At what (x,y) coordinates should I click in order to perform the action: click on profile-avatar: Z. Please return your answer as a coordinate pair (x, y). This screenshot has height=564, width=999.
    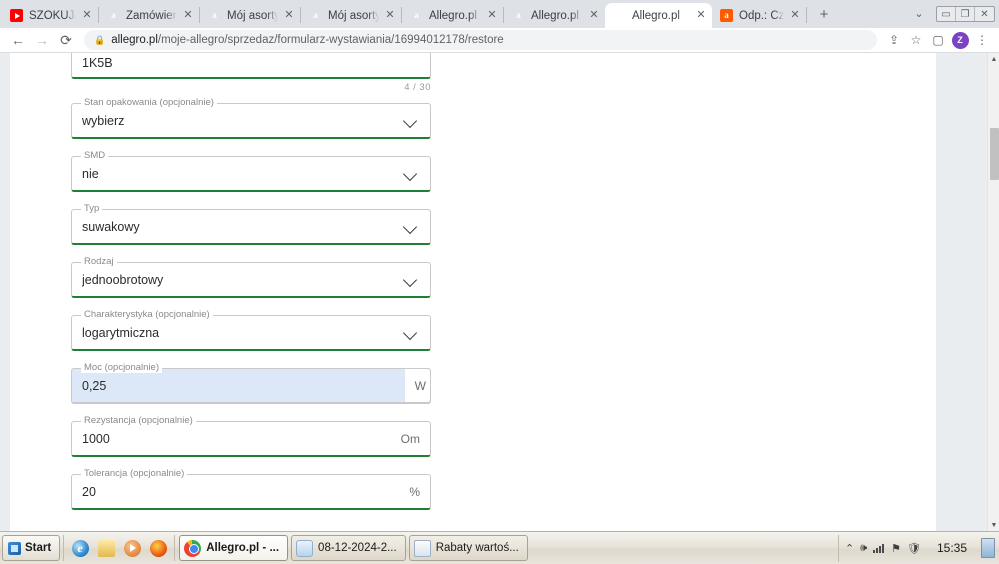
    Looking at the image, I should click on (960, 40).